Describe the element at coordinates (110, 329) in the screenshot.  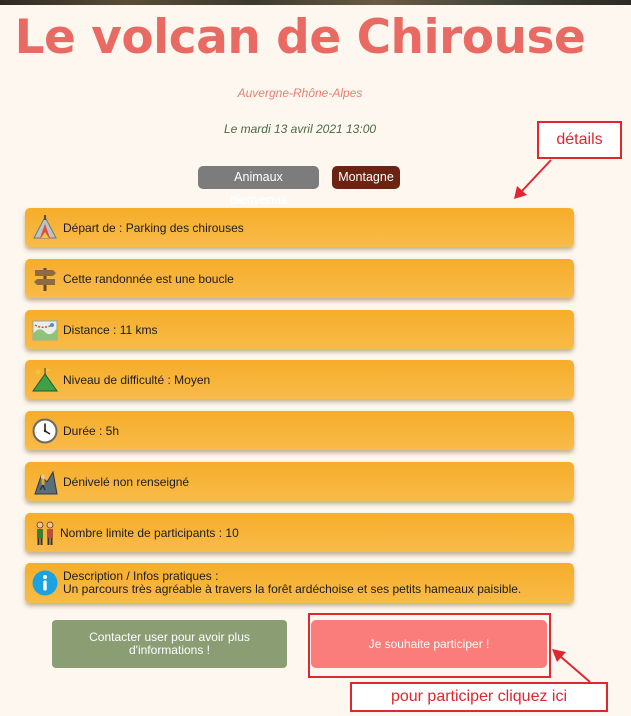
I see `detail-distance-text: Distance : 11 kms` at that location.